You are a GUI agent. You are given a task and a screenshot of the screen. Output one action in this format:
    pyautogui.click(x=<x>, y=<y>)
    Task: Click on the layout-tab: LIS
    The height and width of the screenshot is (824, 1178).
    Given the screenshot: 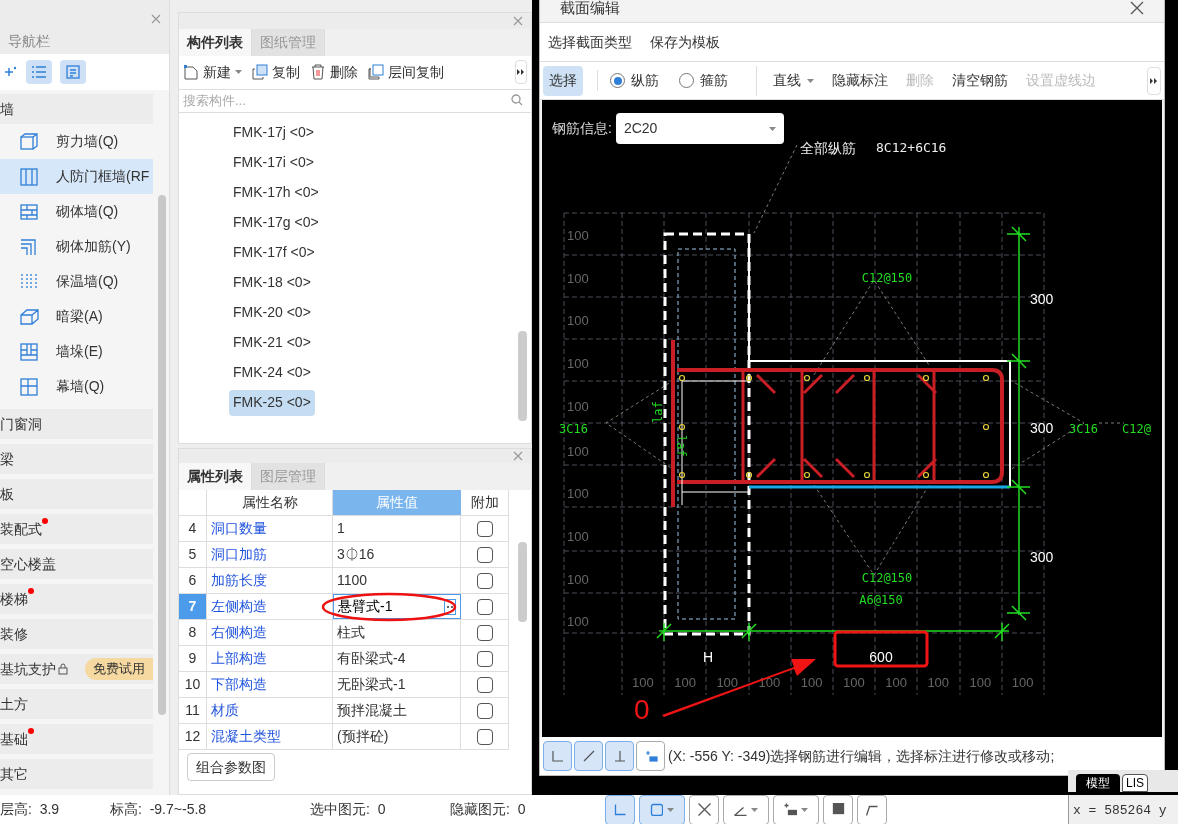 What is the action you would take?
    pyautogui.click(x=1135, y=783)
    